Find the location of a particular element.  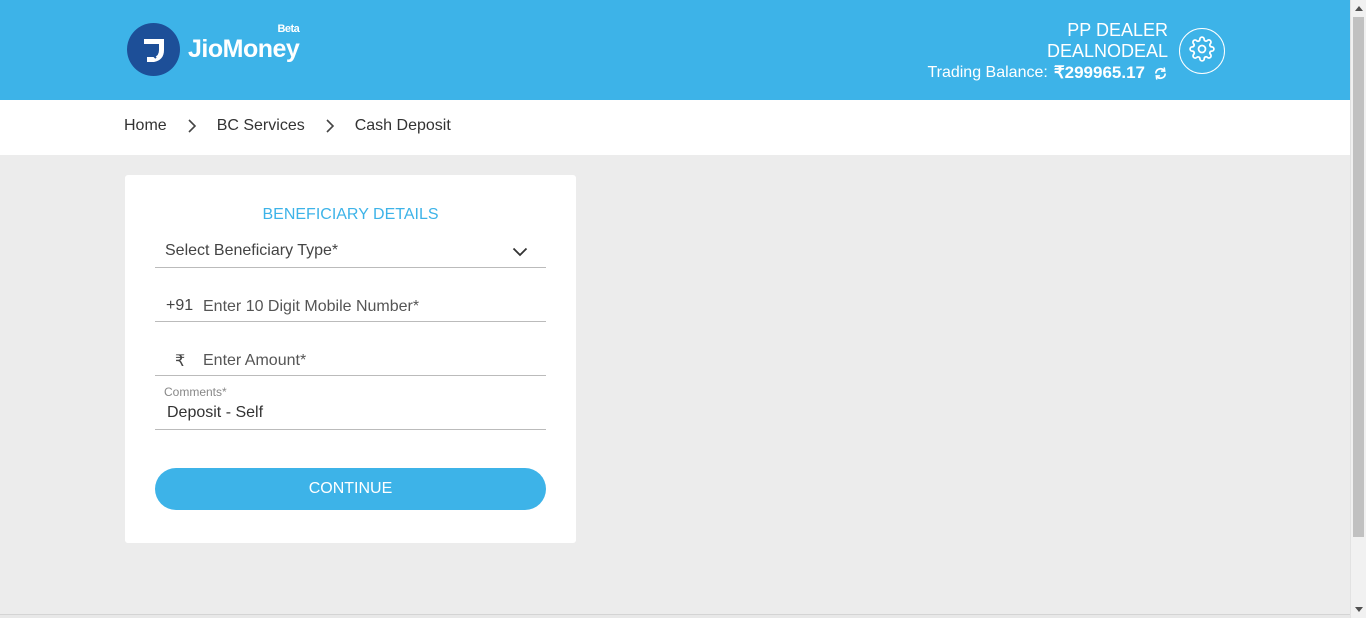

form-title: BENEFICIARY DETAILS is located at coordinates (350, 214).